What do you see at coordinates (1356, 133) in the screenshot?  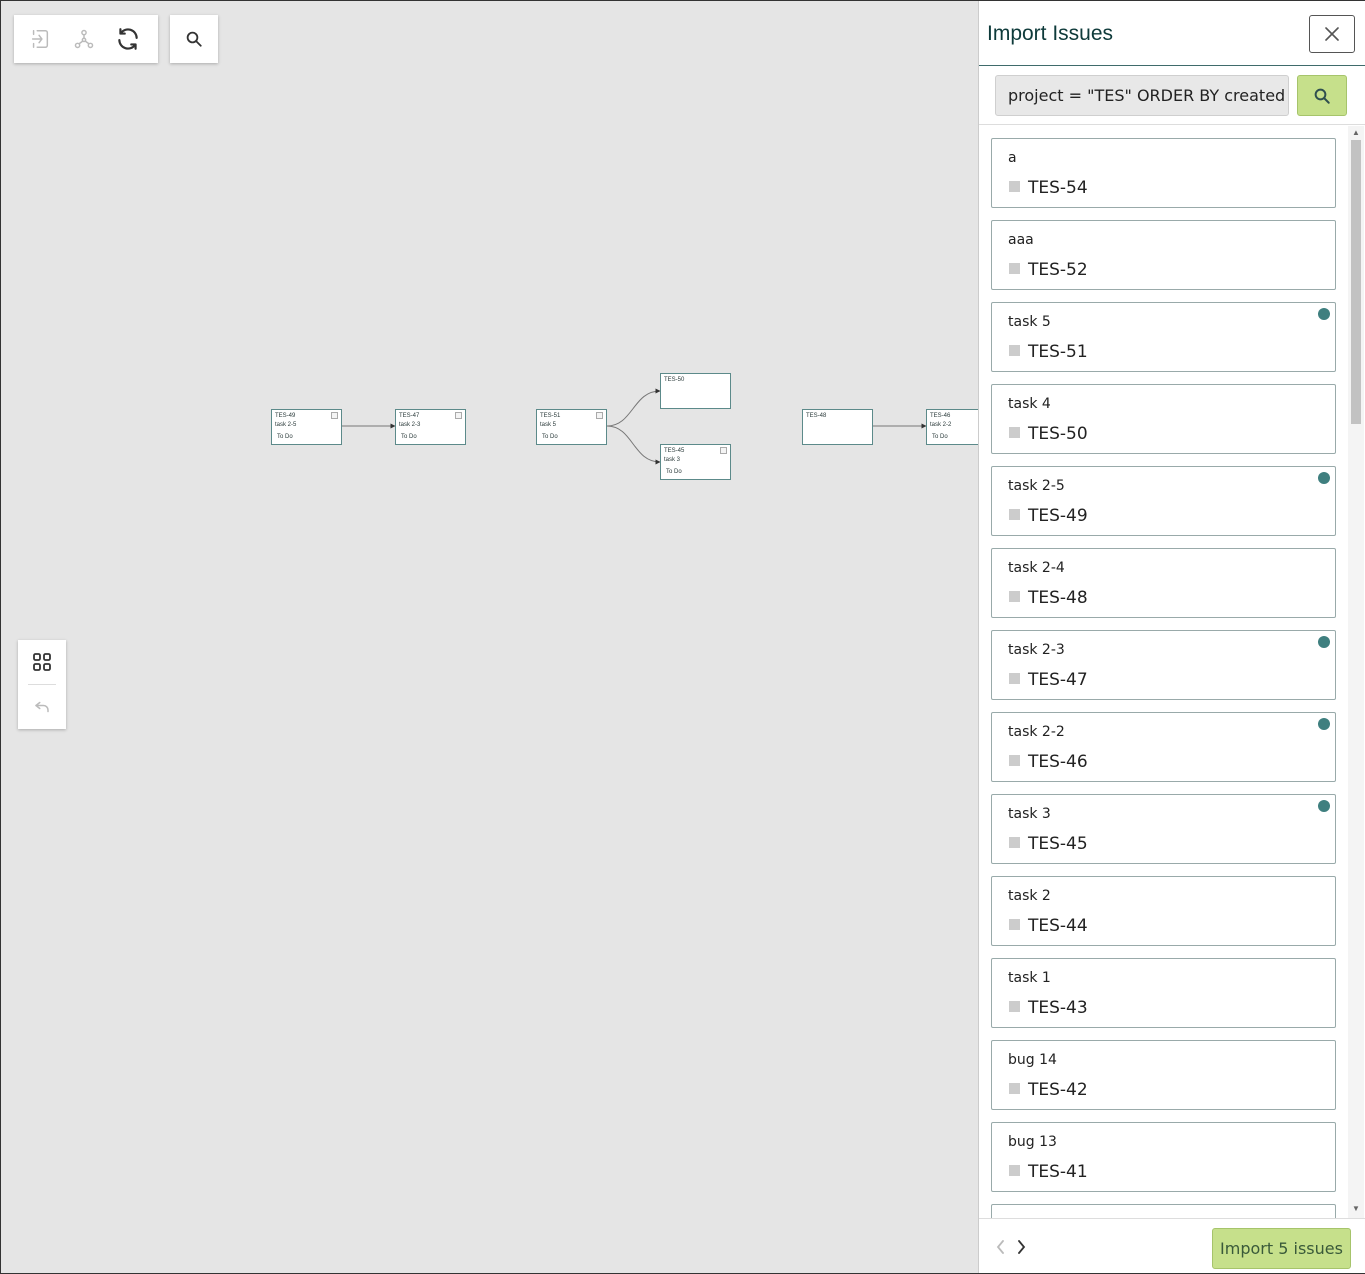 I see `scroll-up-icon: ▲` at bounding box center [1356, 133].